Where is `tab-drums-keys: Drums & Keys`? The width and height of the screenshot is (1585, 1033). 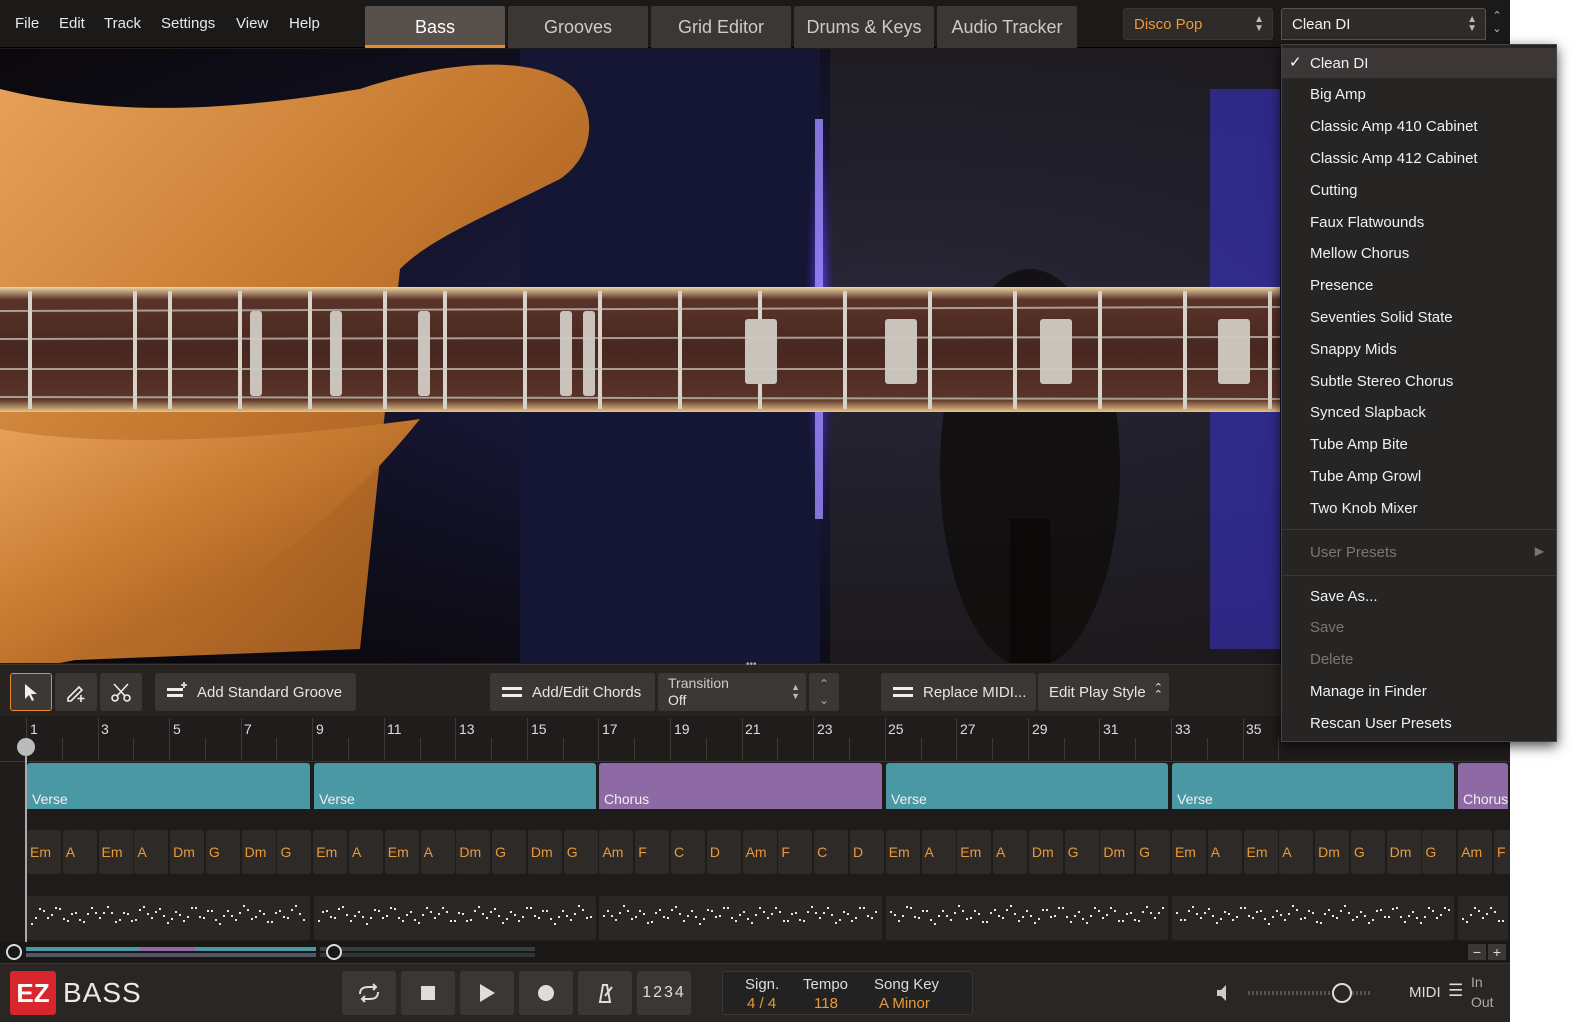 tab-drums-keys: Drums & Keys is located at coordinates (864, 27).